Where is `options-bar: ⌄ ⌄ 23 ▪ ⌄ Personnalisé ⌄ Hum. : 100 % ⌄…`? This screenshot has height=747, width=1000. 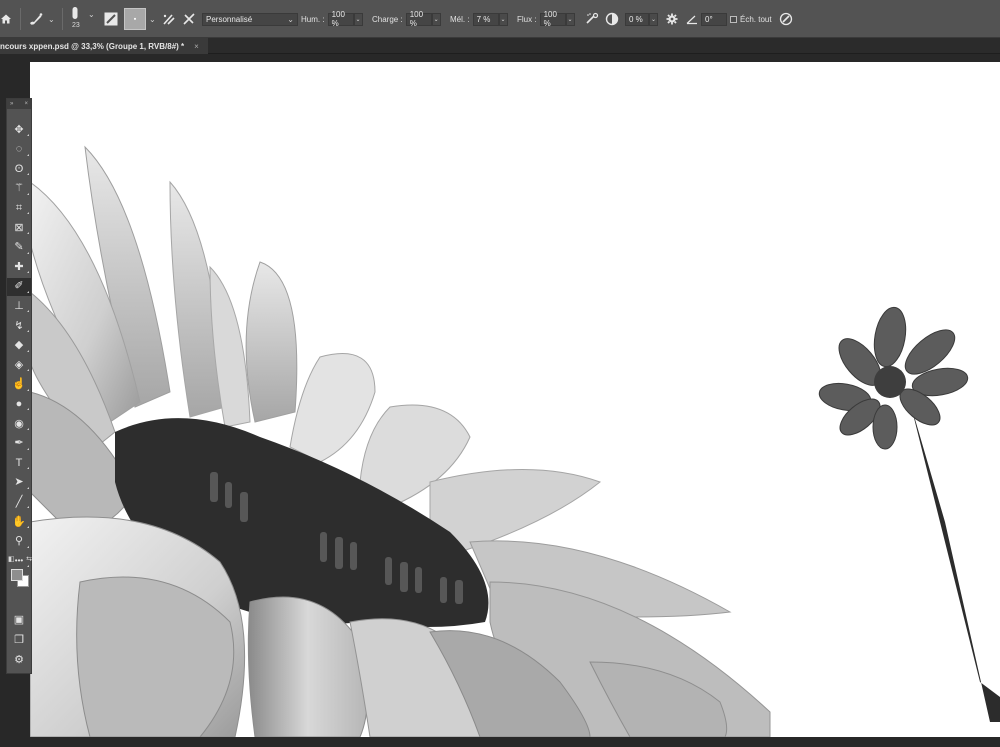 options-bar: ⌄ ⌄ 23 ▪ ⌄ Personnalisé ⌄ Hum. : 100 % ⌄… is located at coordinates (500, 19).